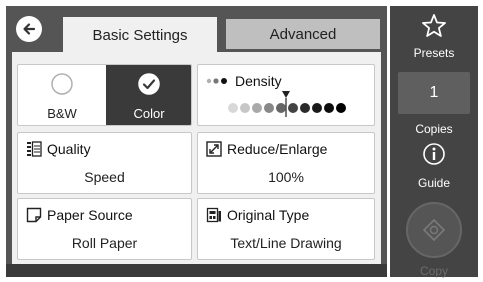  I want to click on info-icon, so click(434, 154).